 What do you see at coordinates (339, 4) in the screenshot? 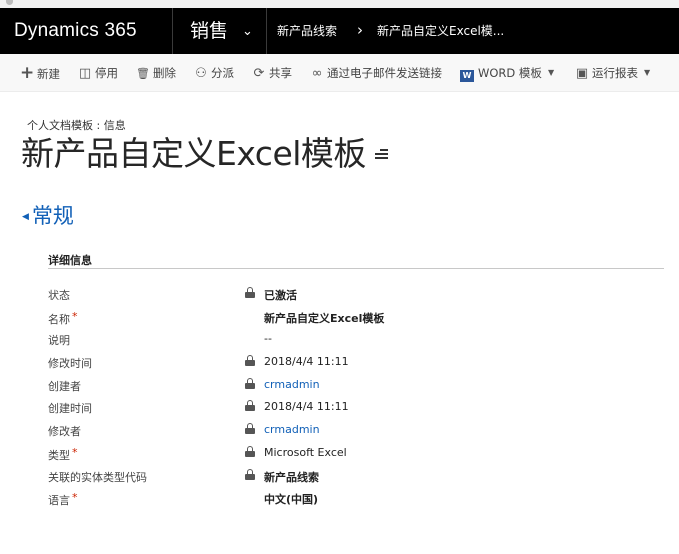
I see `window-top-strip` at bounding box center [339, 4].